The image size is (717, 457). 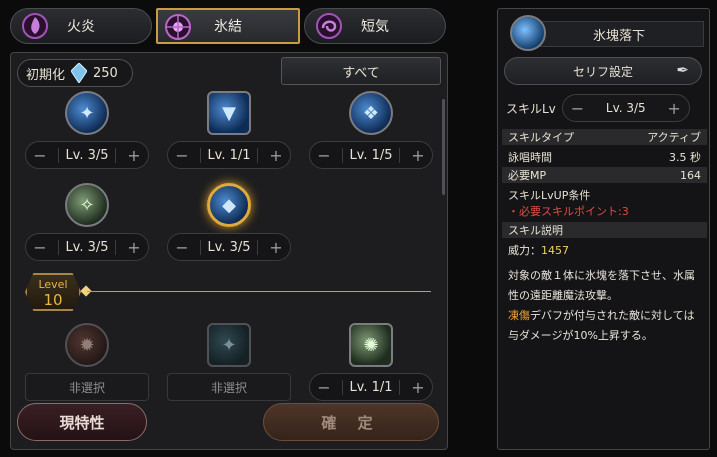 What do you see at coordinates (604, 175) in the screenshot?
I see `mp-row: 必要MP 164` at bounding box center [604, 175].